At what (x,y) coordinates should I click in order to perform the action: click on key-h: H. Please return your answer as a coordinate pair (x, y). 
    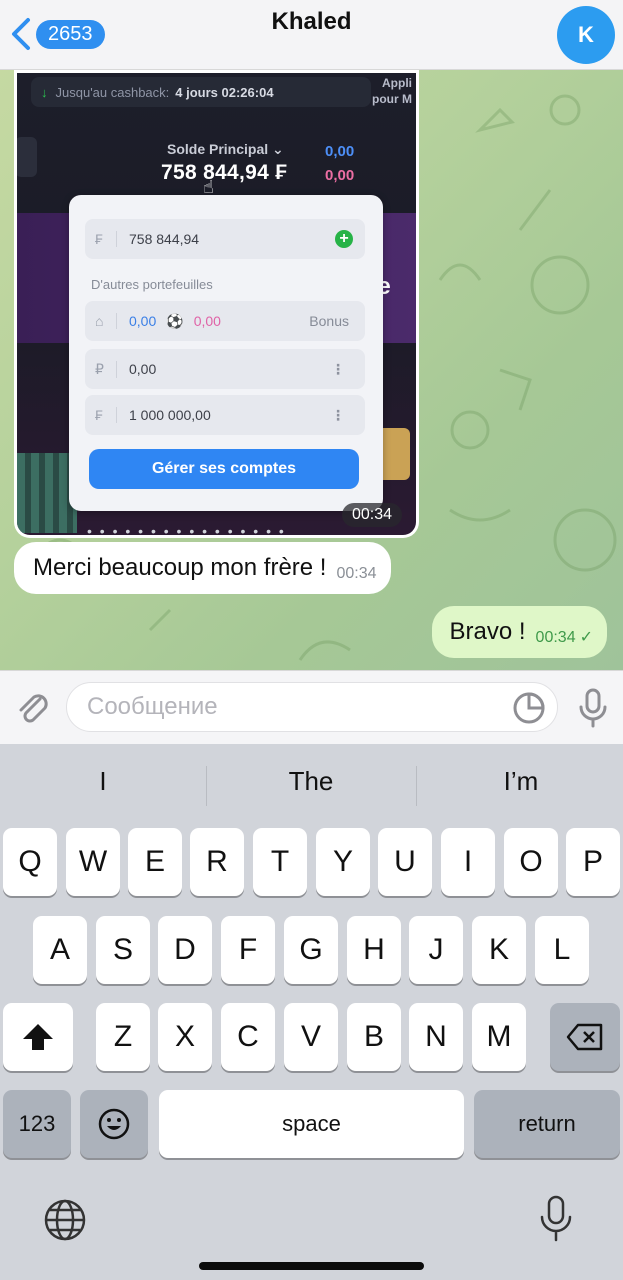
    Looking at the image, I should click on (374, 950).